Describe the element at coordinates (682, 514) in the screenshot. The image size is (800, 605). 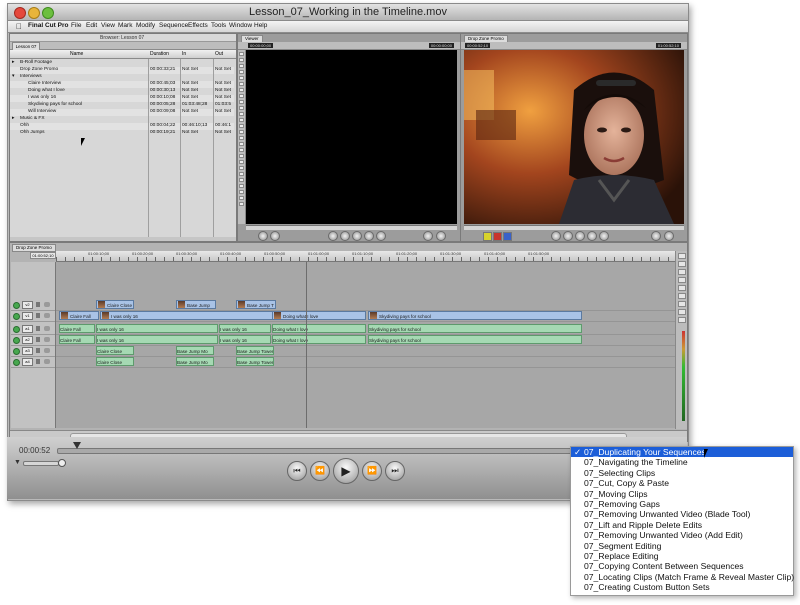
I see `chapter-item: 07_Removing Unwanted Video (Blade Tool)` at that location.